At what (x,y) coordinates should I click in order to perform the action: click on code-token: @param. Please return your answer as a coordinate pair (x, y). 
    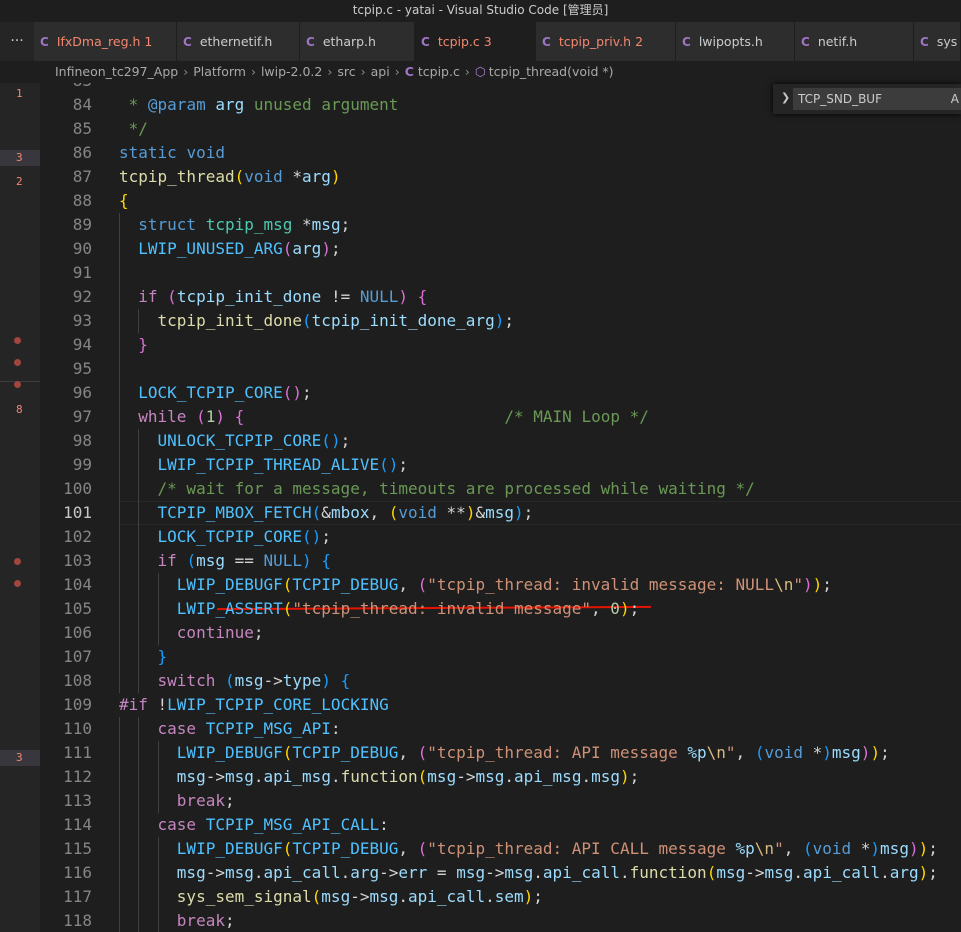
    Looking at the image, I should click on (176, 104).